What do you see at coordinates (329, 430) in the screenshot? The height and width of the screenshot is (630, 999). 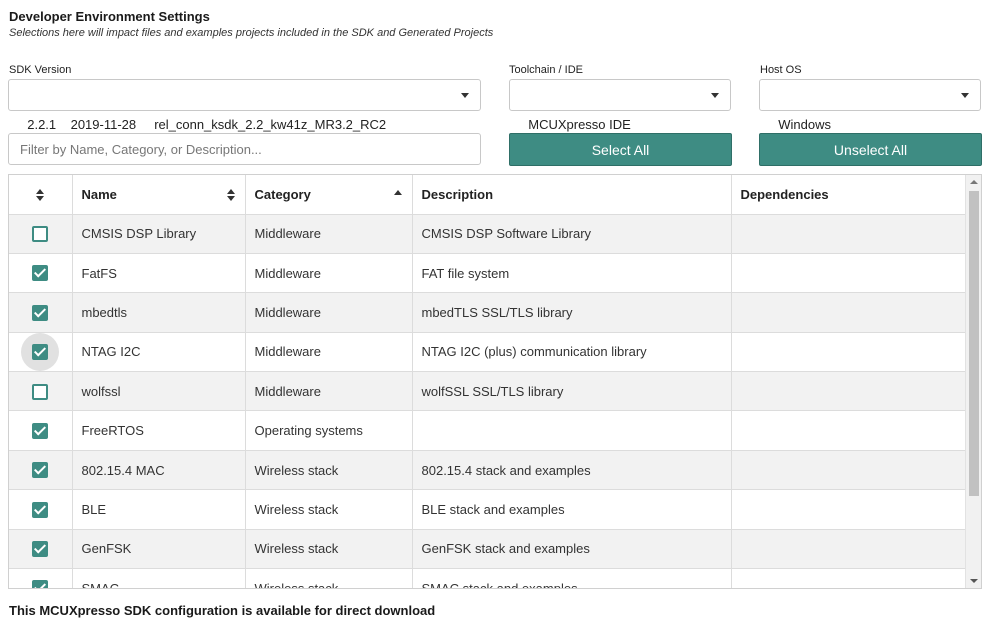 I see `cell-category: Operating systems` at bounding box center [329, 430].